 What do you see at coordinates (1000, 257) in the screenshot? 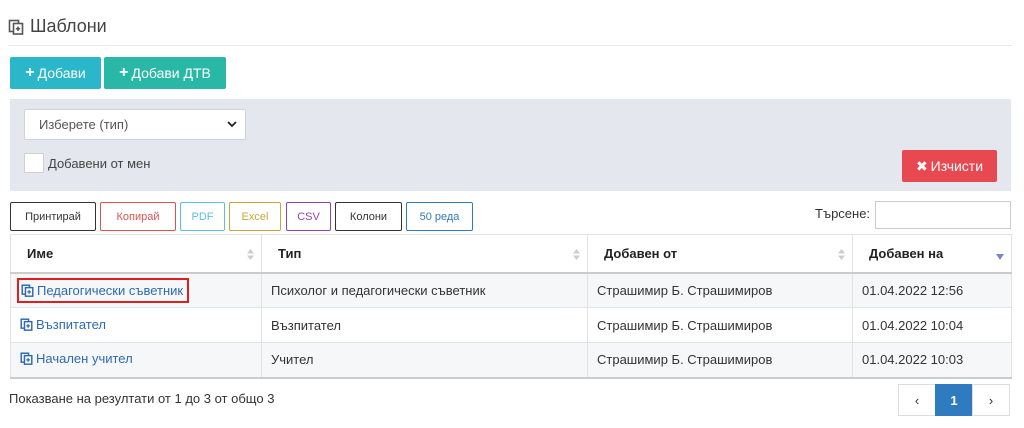
I see `sort-desc-icon` at bounding box center [1000, 257].